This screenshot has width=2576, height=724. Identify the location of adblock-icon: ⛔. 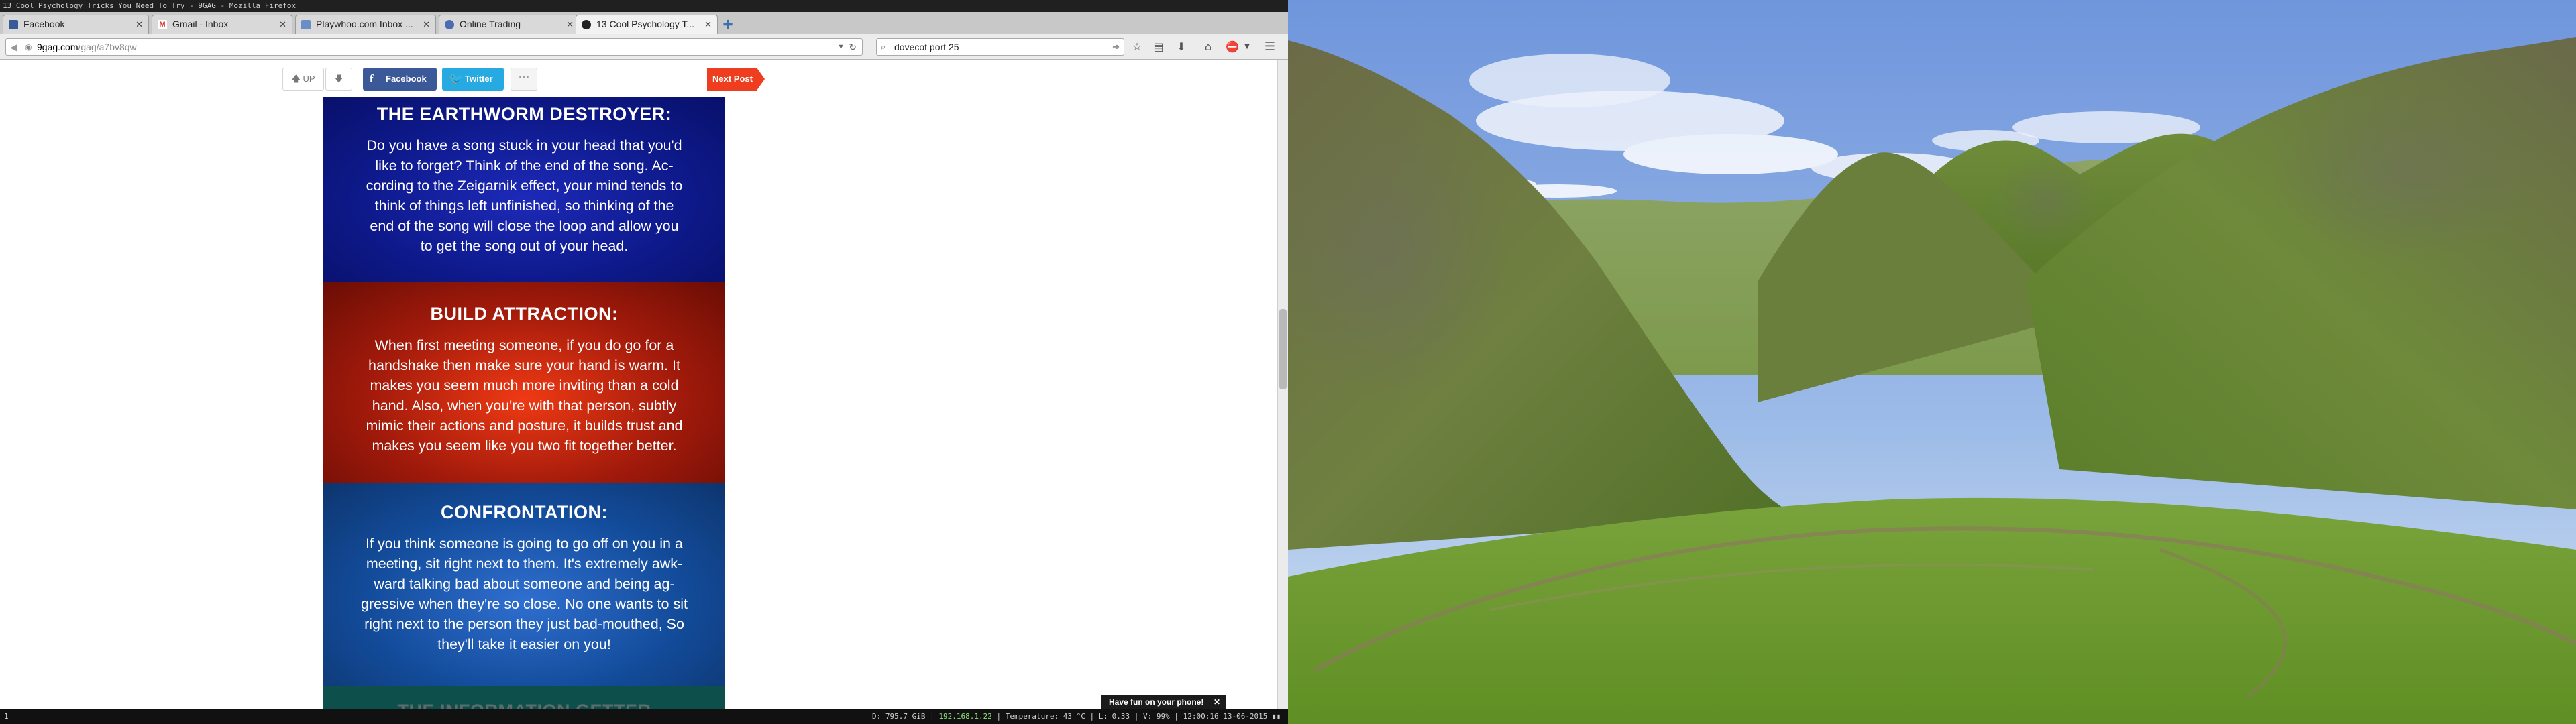
(1232, 47).